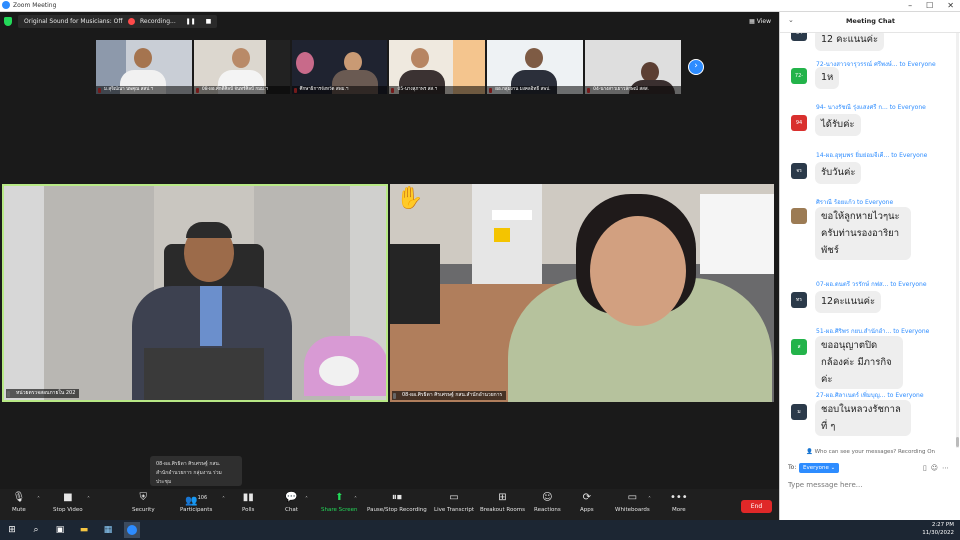  What do you see at coordinates (241, 67) in the screenshot?
I see `participant-thumbnail: 08-ผอ.ศักดิ์ศิลป์ จันทร์ศิลป์ กมม.ฯ` at bounding box center [241, 67].